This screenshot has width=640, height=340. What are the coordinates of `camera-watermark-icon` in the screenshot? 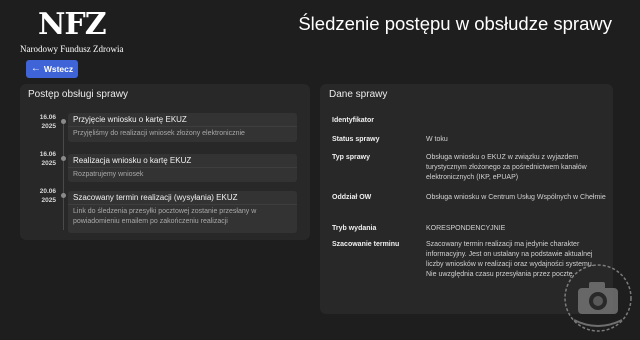 It's located at (598, 298).